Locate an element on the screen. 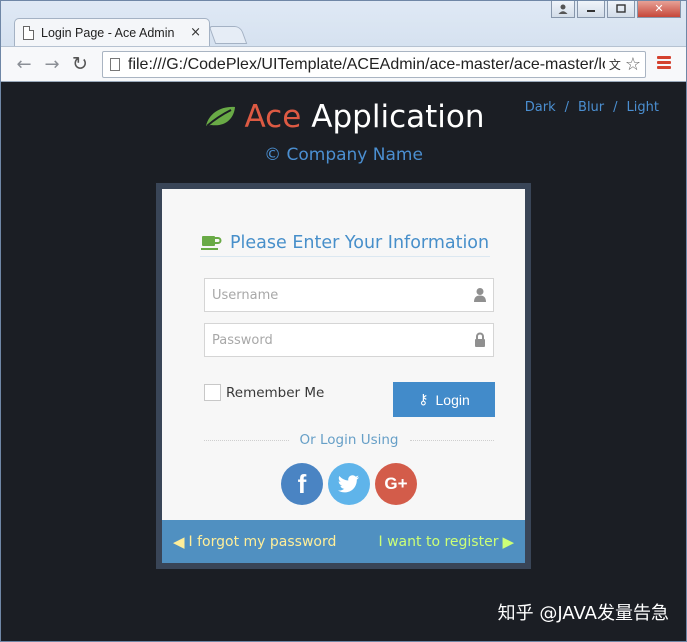 The width and height of the screenshot is (687, 642). login-heading: Please Enter Your Information is located at coordinates (345, 243).